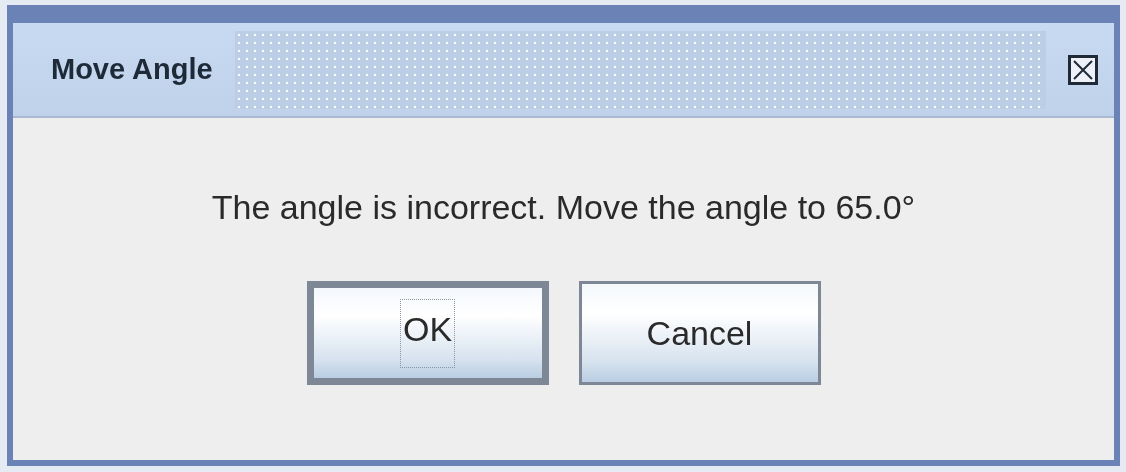 This screenshot has width=1126, height=472. I want to click on message-text: The angle is incorrect. Move the angle to 65.0°, so click(563, 207).